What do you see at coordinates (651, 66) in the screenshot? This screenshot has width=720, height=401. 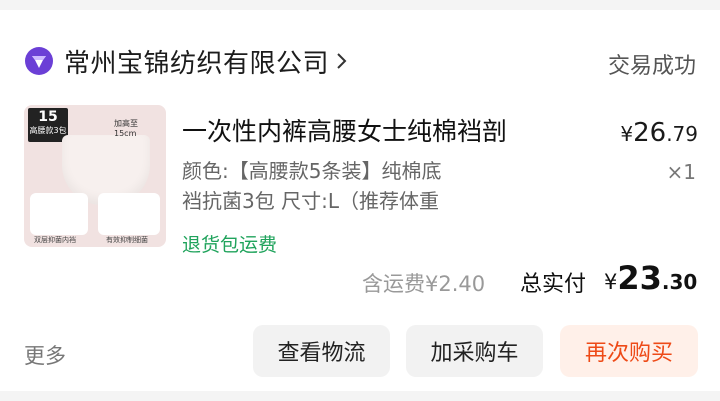 I see `order-status: 交易成功` at bounding box center [651, 66].